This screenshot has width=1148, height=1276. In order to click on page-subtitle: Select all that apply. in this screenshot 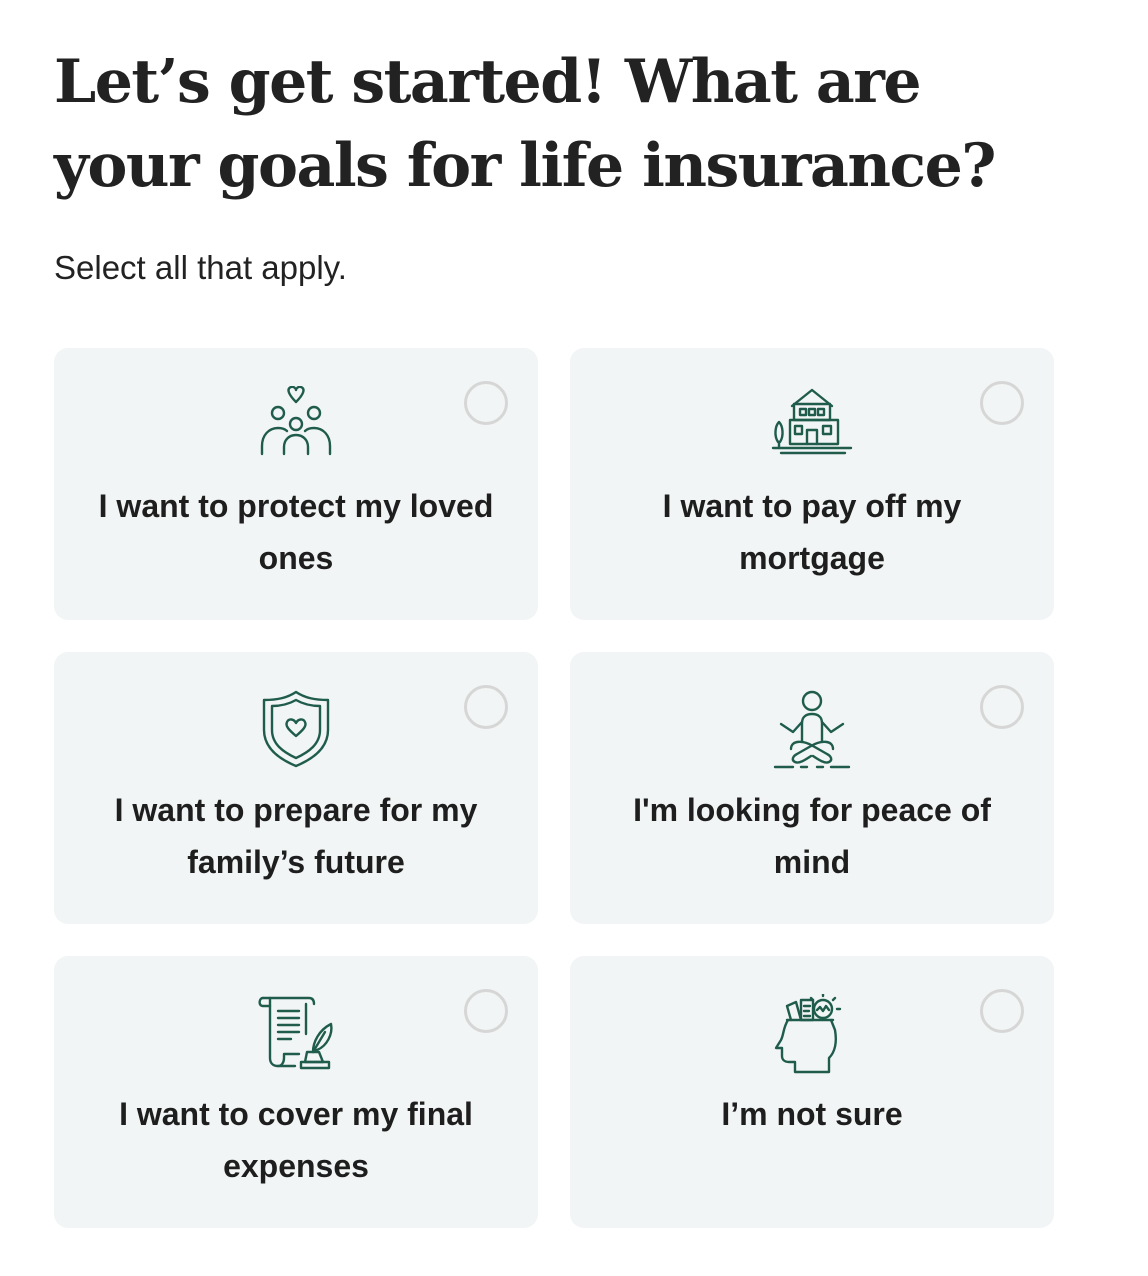, I will do `click(200, 267)`.